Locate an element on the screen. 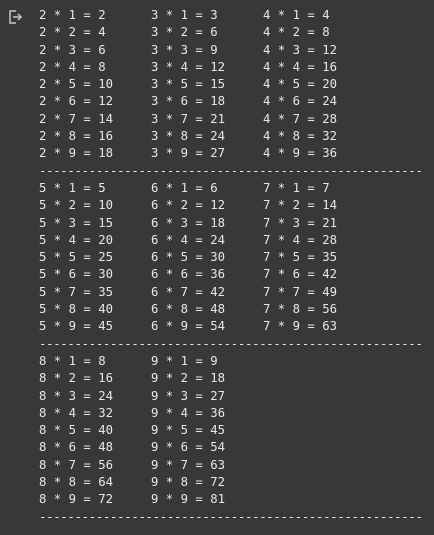  output-line: 8 * 7 = 56 9 * 7 = 63 is located at coordinates (231, 465).